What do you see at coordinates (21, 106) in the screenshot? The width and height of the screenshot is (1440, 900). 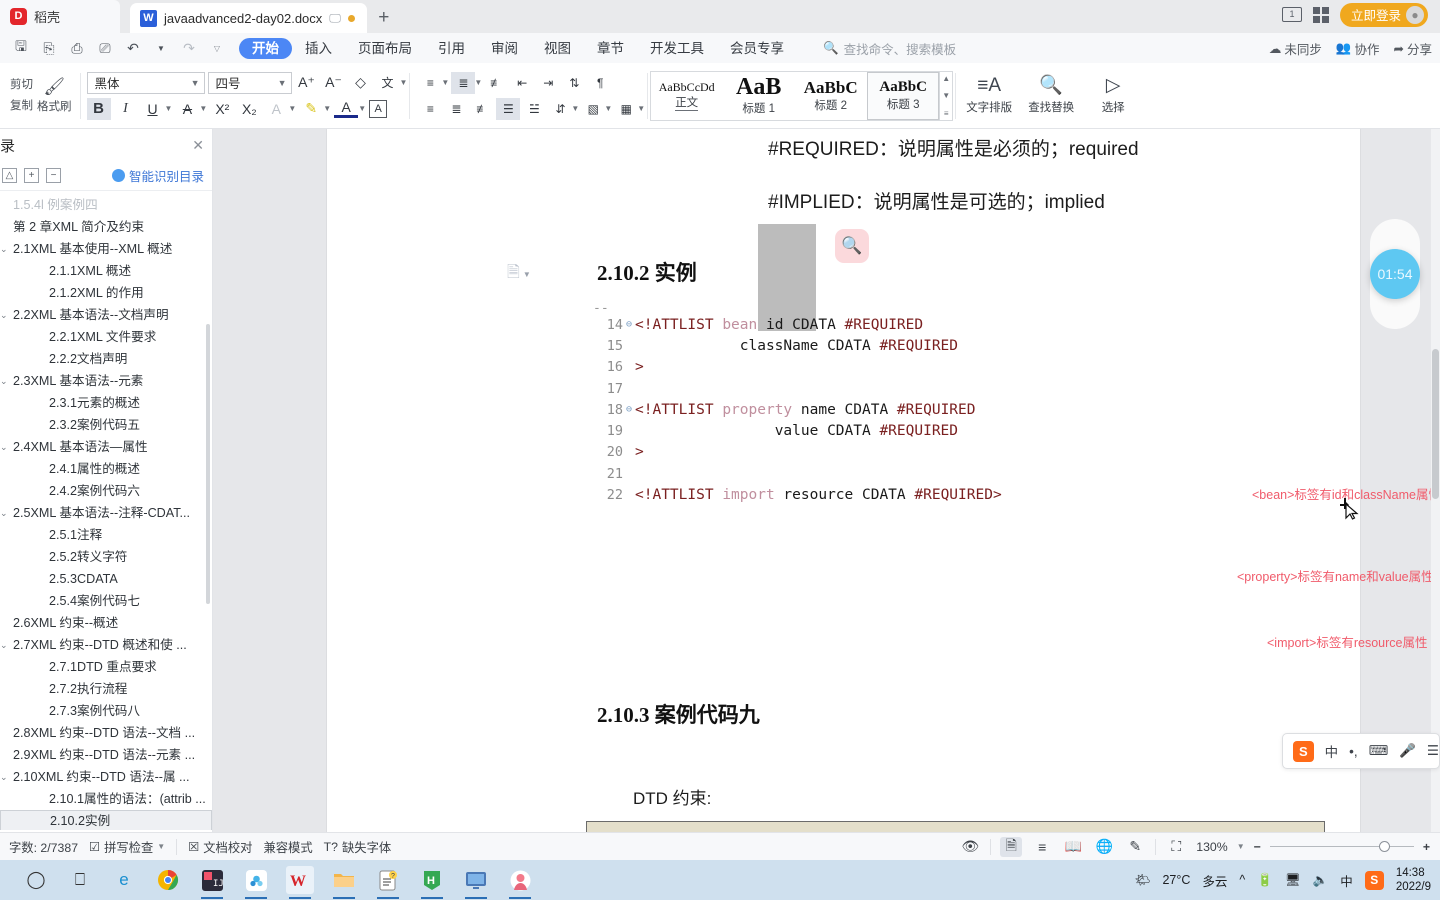 I see `copy-button: 复制` at bounding box center [21, 106].